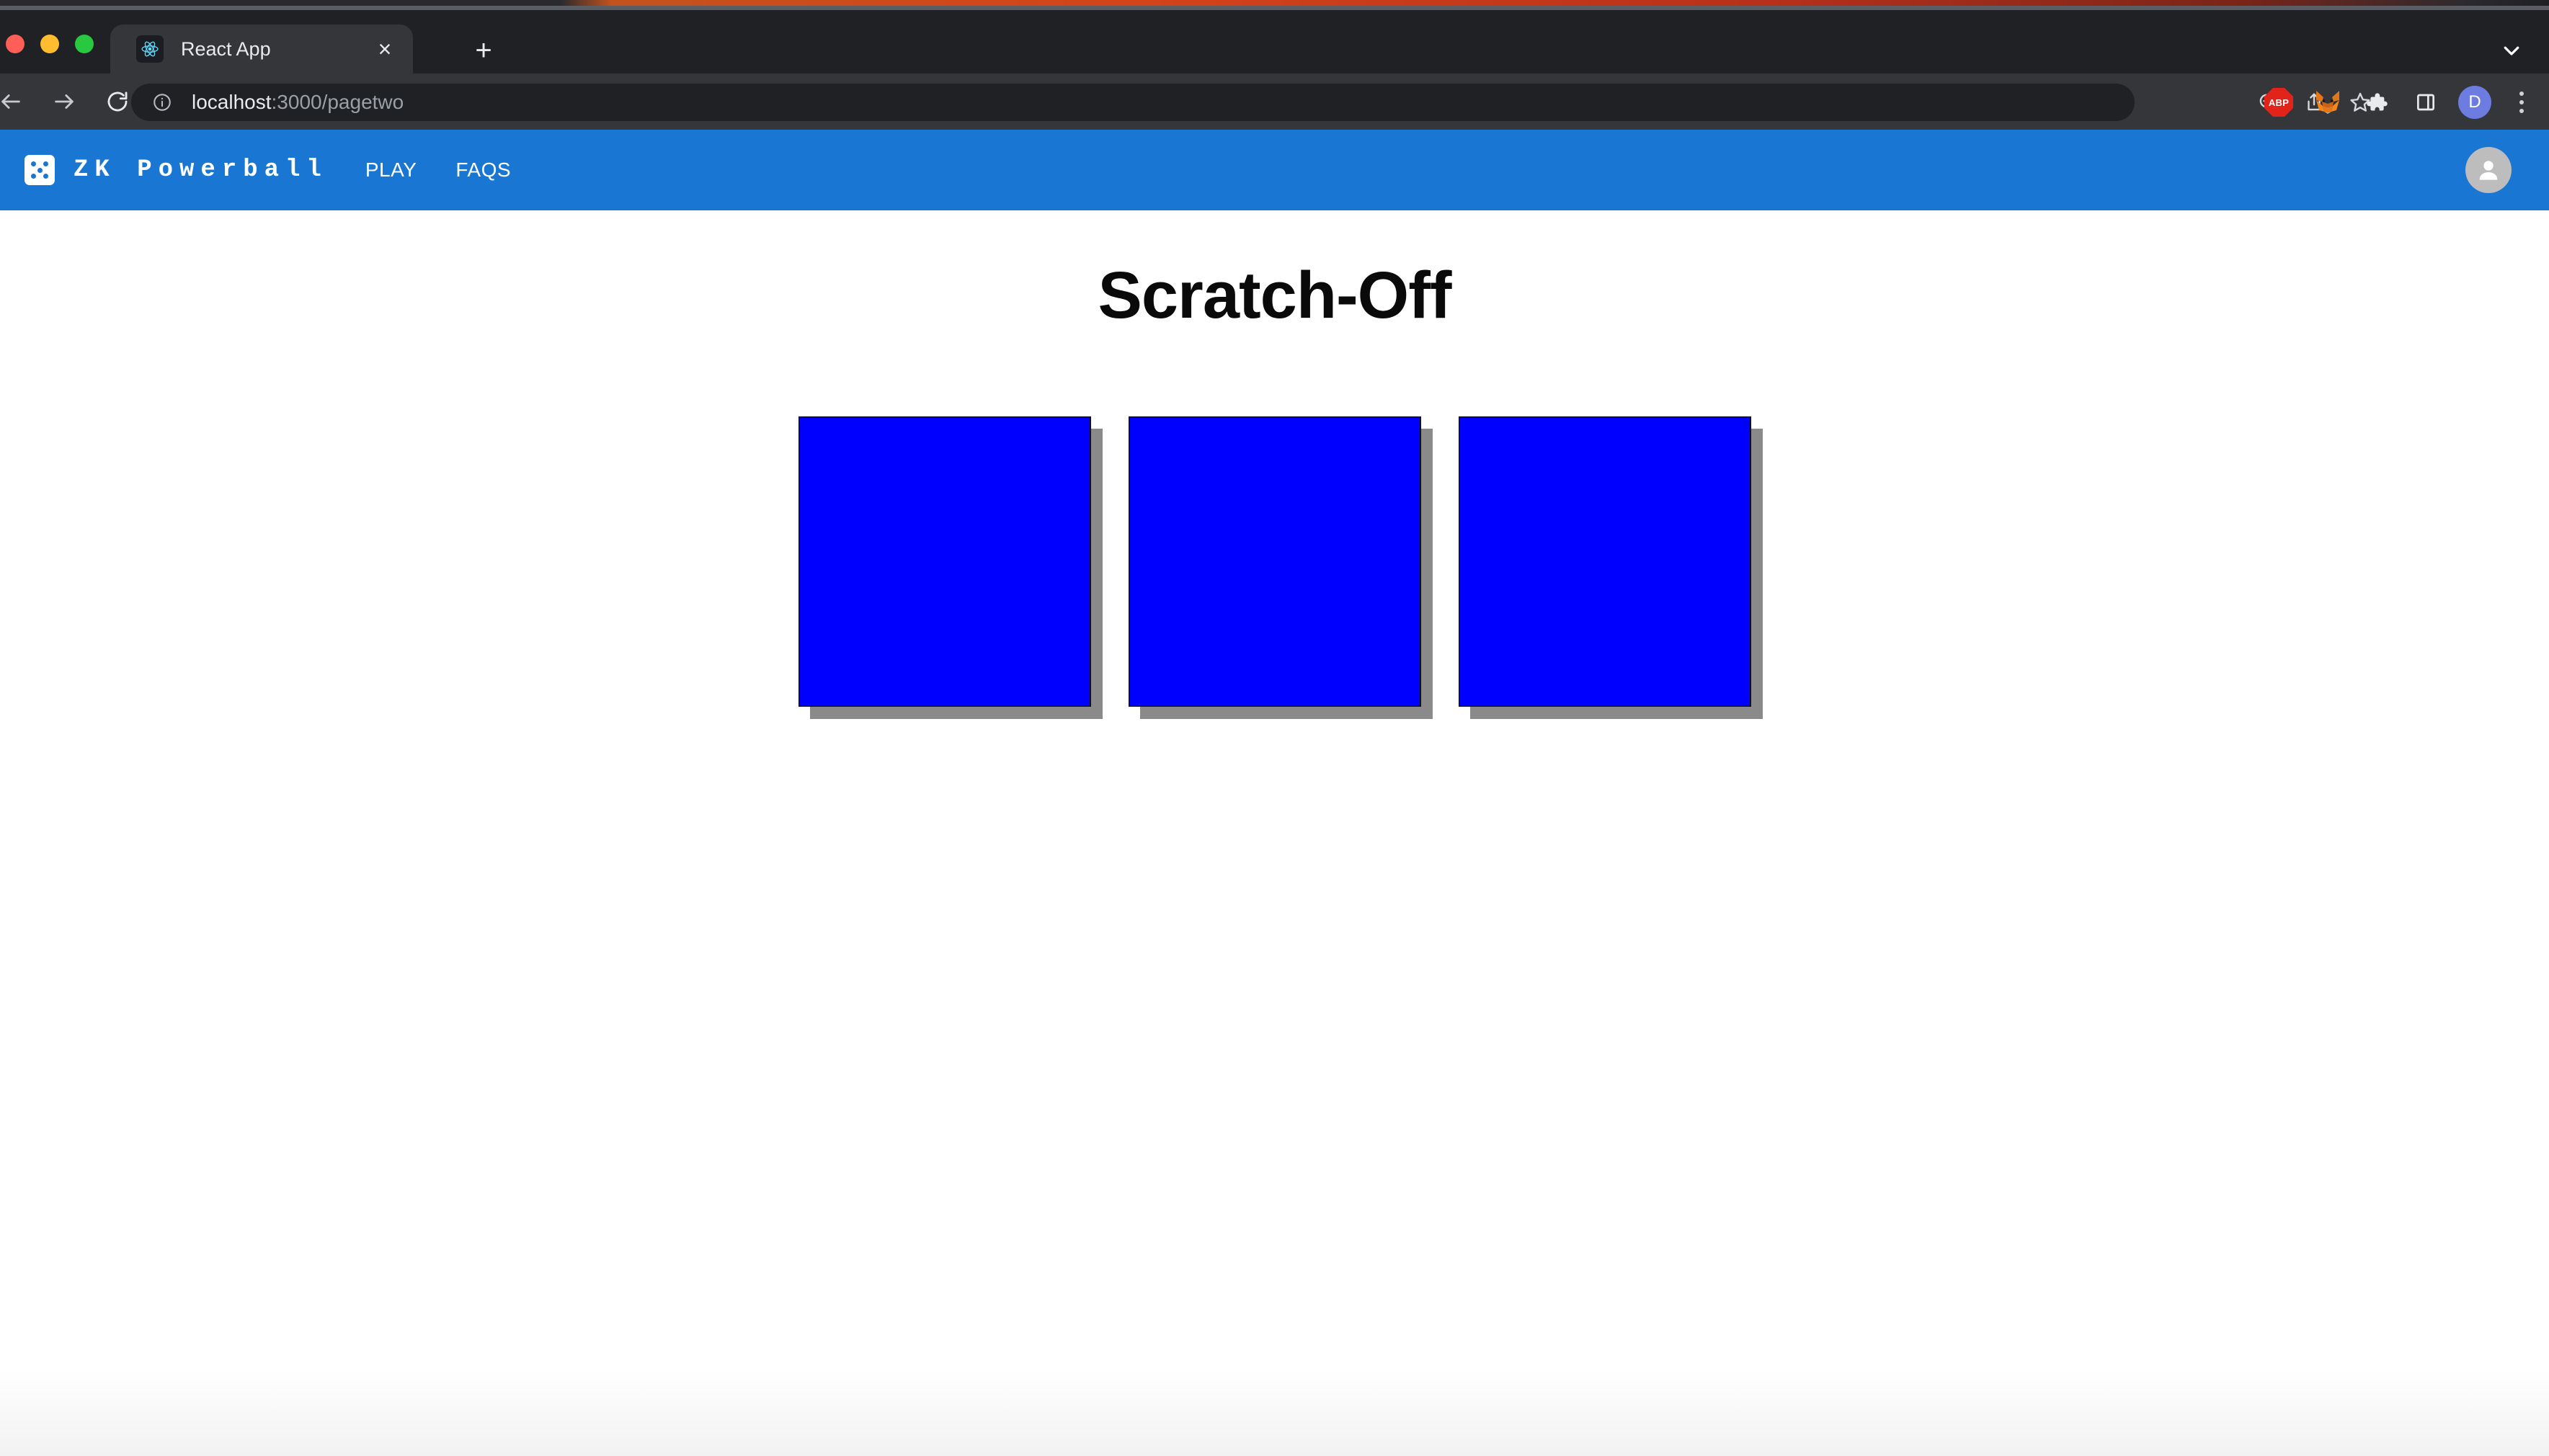 The width and height of the screenshot is (2549, 1456). I want to click on browser-tab-react-app: React App ×, so click(261, 48).